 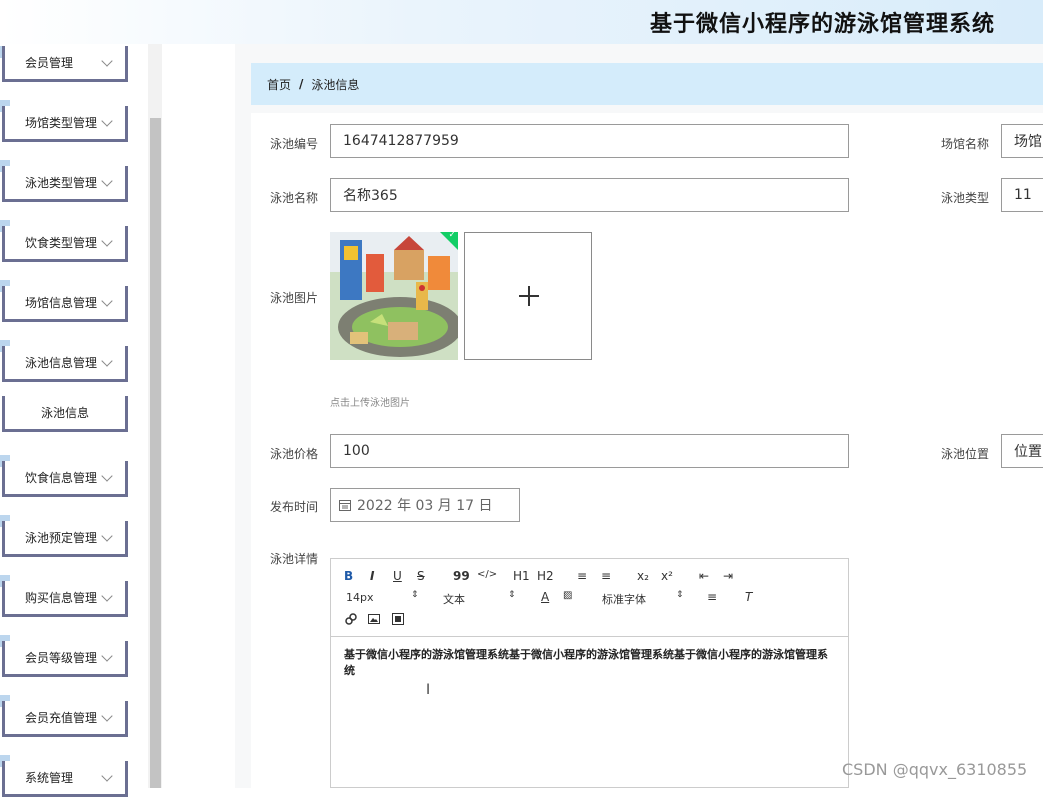 I want to click on superscript-button: x², so click(x=667, y=576).